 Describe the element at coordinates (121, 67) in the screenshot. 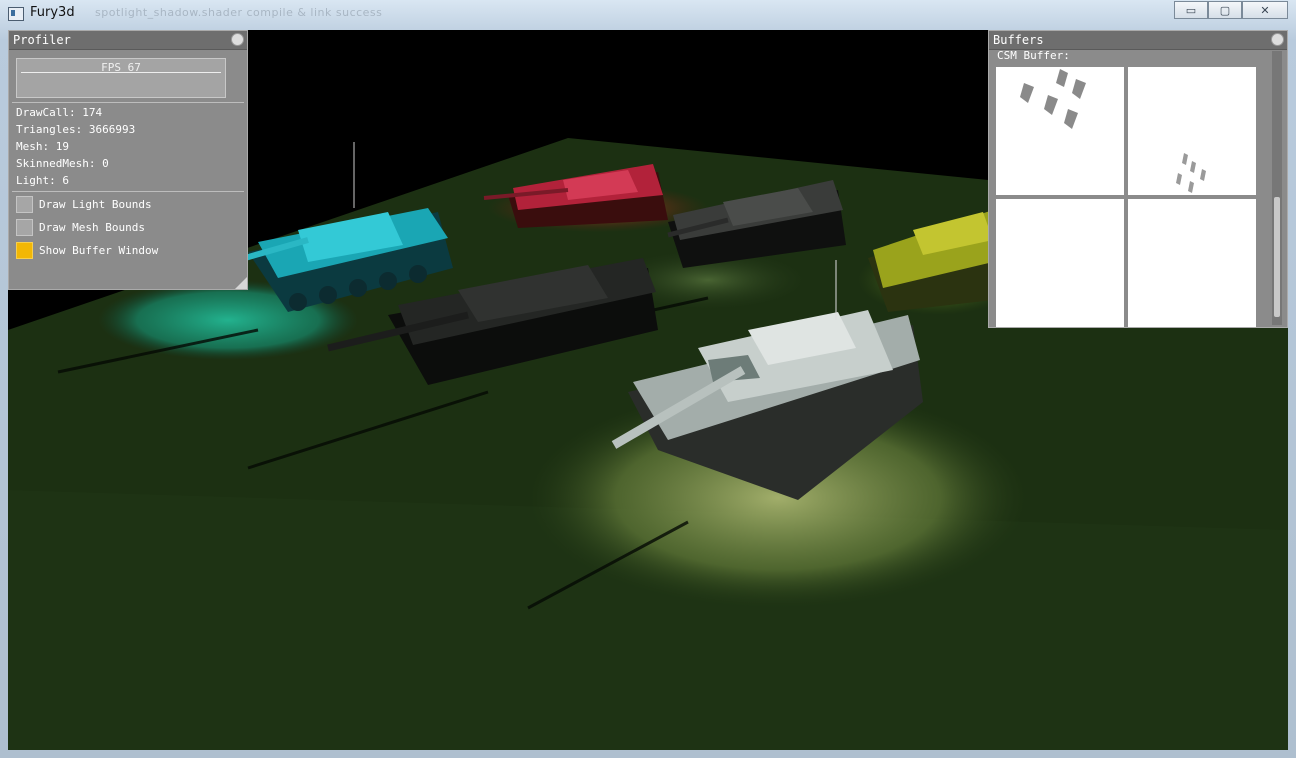

I see `fps-label: FPS 67` at that location.